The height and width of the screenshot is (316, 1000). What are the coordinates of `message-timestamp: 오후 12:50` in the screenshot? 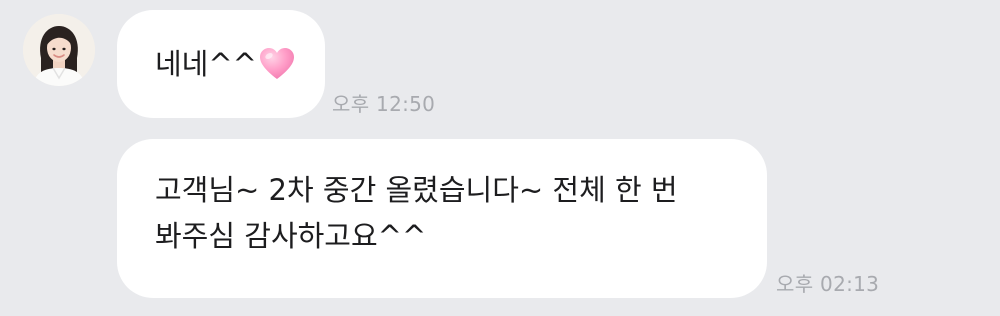 It's located at (384, 104).